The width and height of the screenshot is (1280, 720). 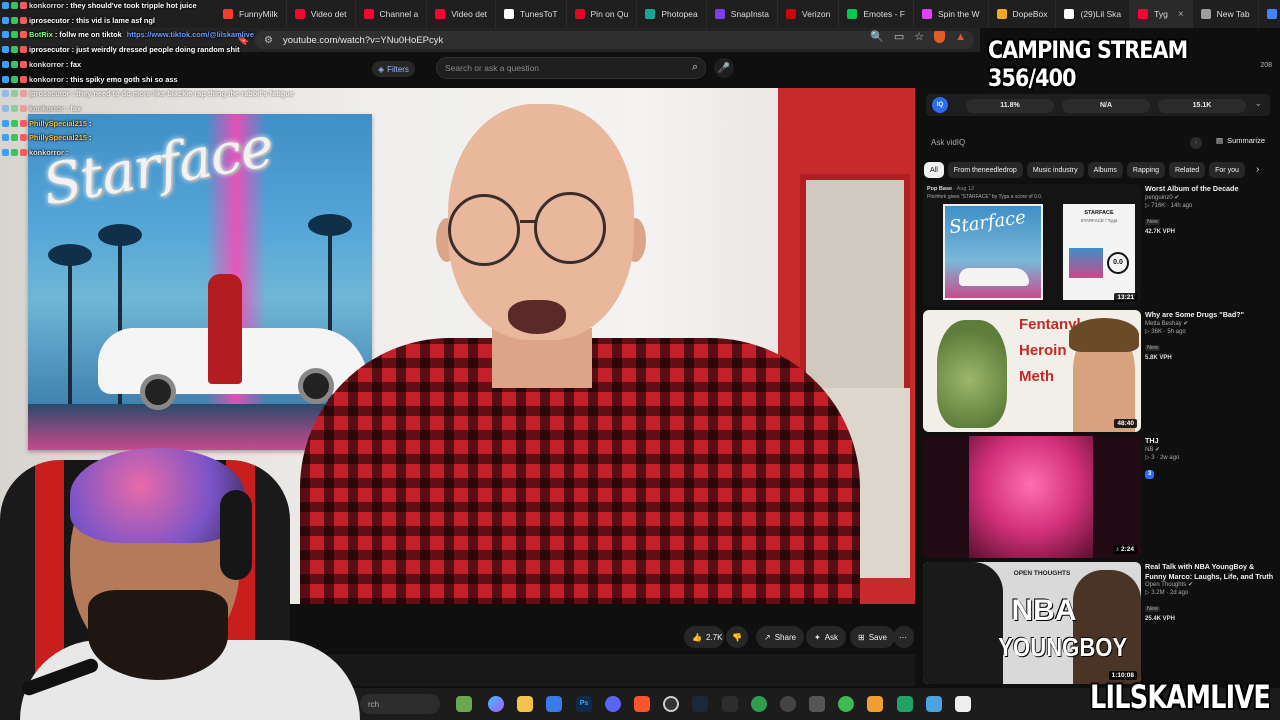 I want to click on steam-icon, so click(x=700, y=704).